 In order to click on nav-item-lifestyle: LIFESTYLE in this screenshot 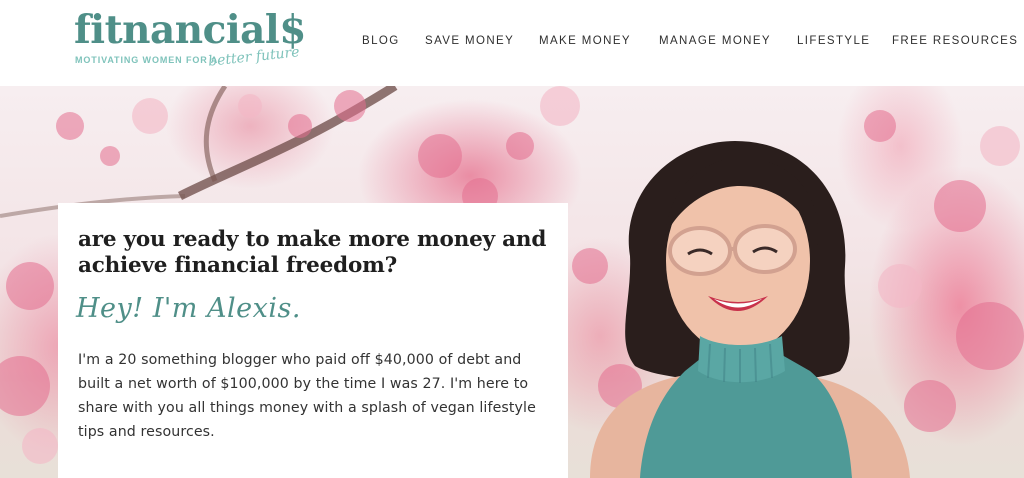, I will do `click(833, 41)`.